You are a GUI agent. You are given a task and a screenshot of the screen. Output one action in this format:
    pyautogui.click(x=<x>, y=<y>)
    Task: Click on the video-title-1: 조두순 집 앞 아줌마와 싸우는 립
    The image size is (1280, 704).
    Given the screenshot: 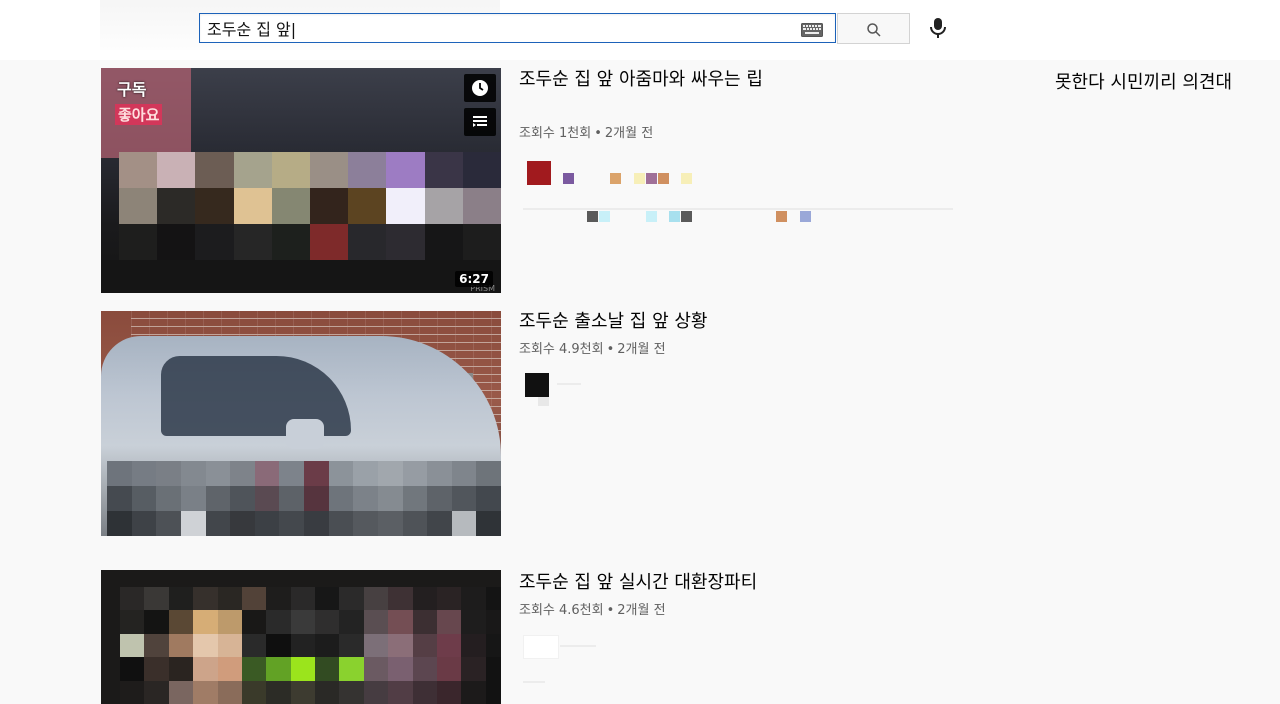 What is the action you would take?
    pyautogui.click(x=659, y=80)
    